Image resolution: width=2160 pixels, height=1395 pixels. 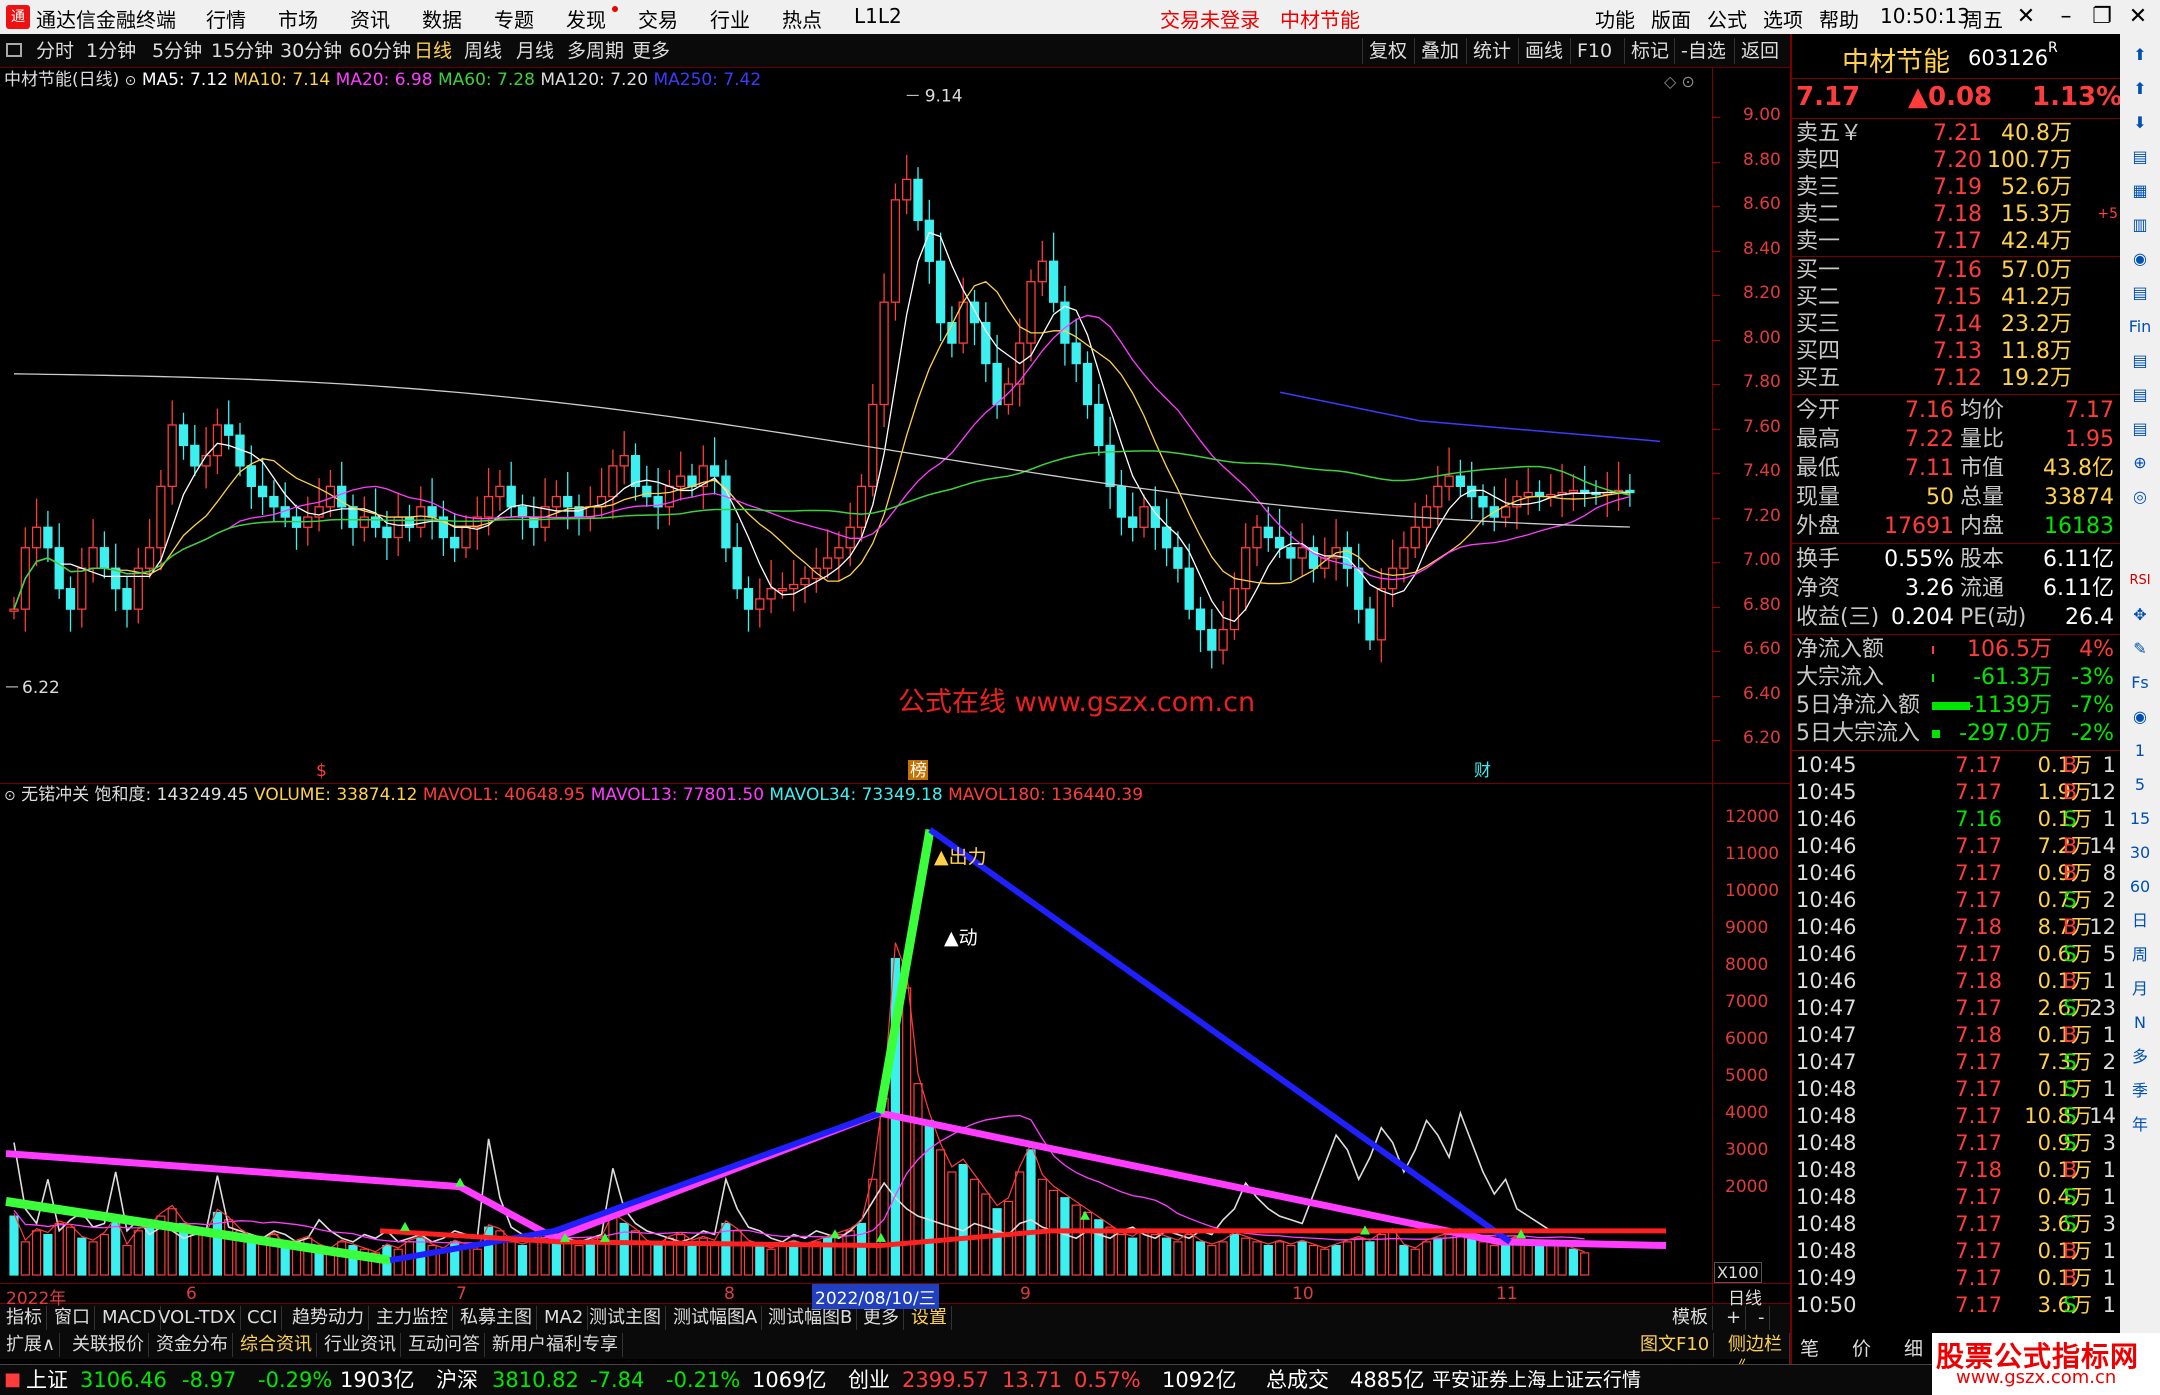 What do you see at coordinates (802, 18) in the screenshot?
I see `menu-redian: 热点` at bounding box center [802, 18].